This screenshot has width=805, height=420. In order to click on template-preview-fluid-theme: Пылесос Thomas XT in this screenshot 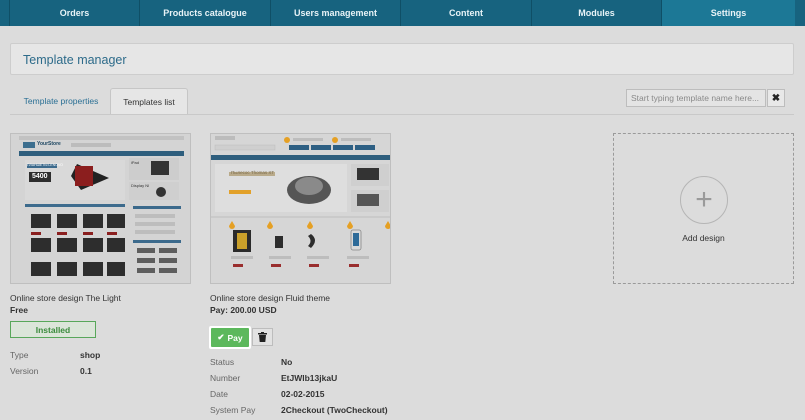, I will do `click(300, 208)`.